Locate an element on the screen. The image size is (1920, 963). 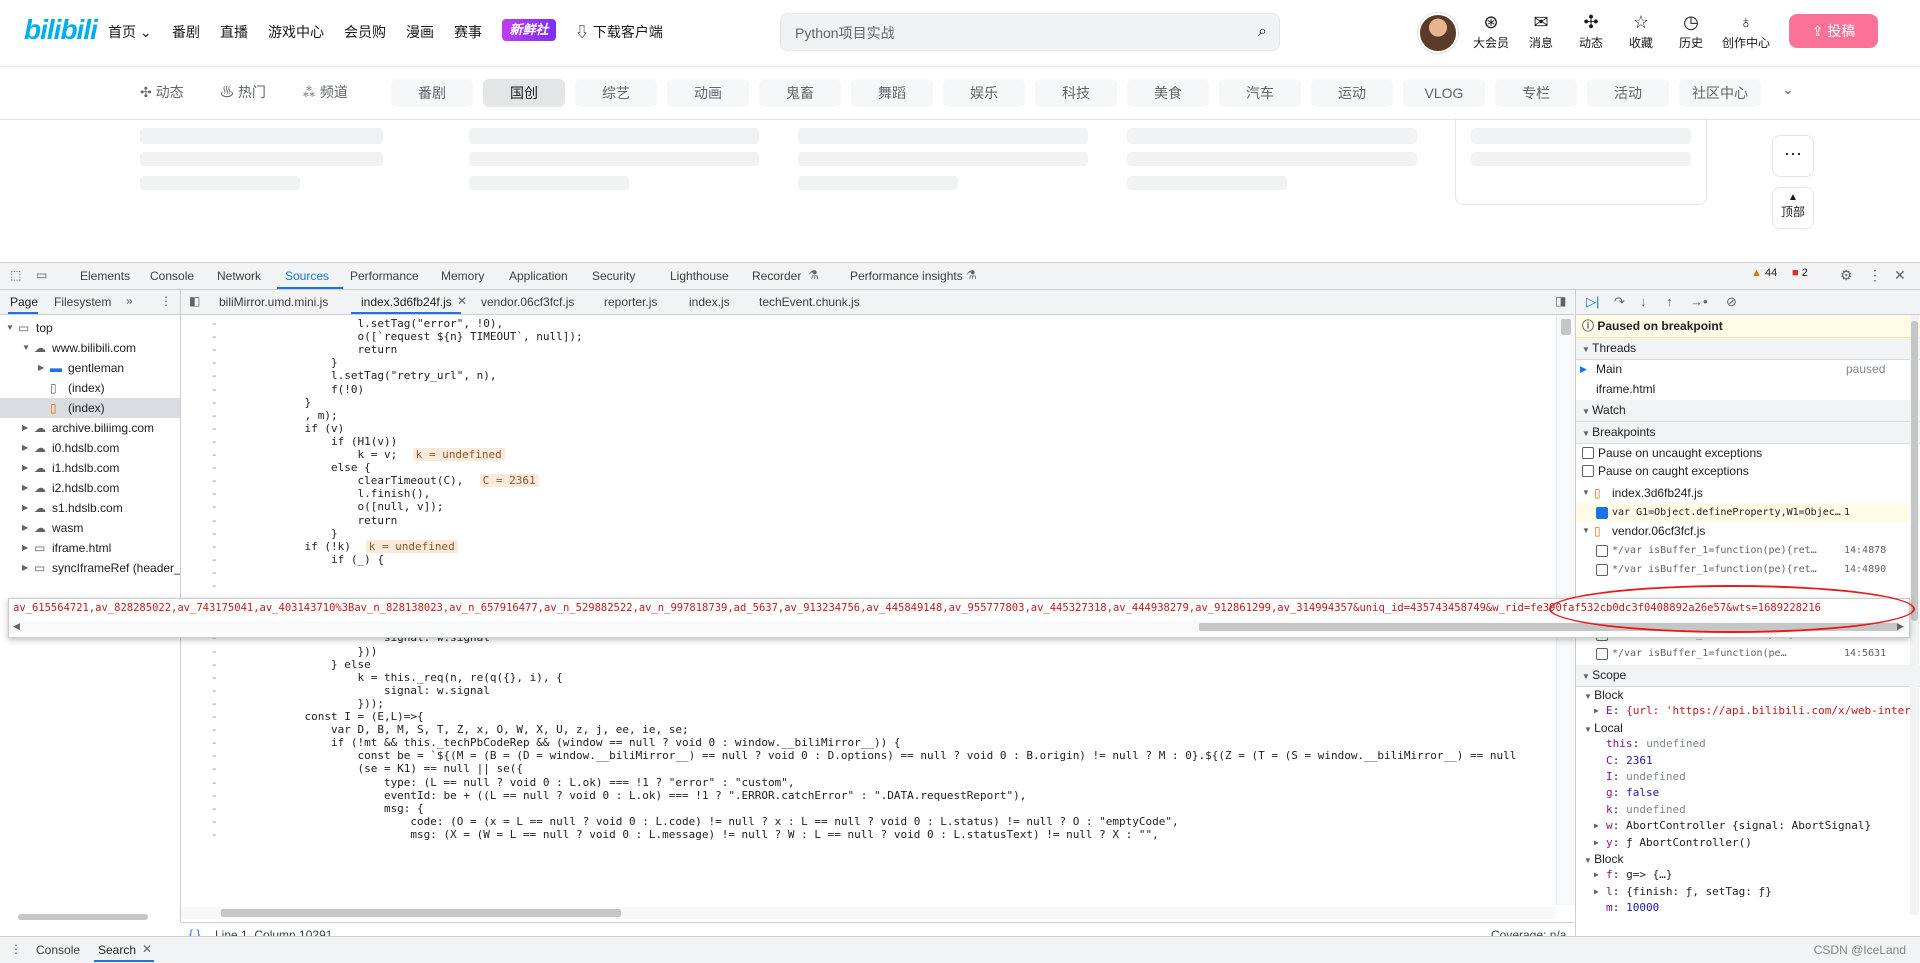
pause-exceptions-option: Pause on uncaught exceptions is located at coordinates (1748, 453).